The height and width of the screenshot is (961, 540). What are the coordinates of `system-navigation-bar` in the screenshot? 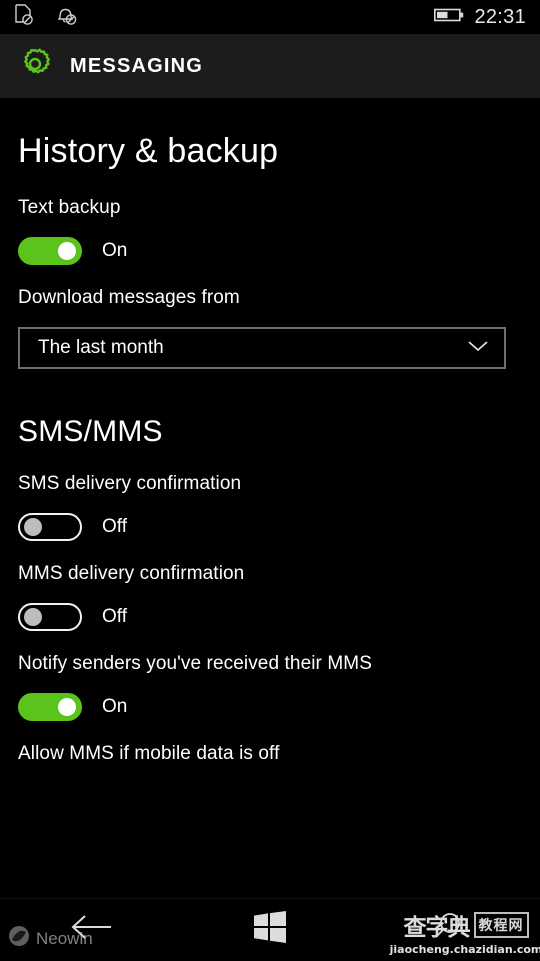 It's located at (270, 929).